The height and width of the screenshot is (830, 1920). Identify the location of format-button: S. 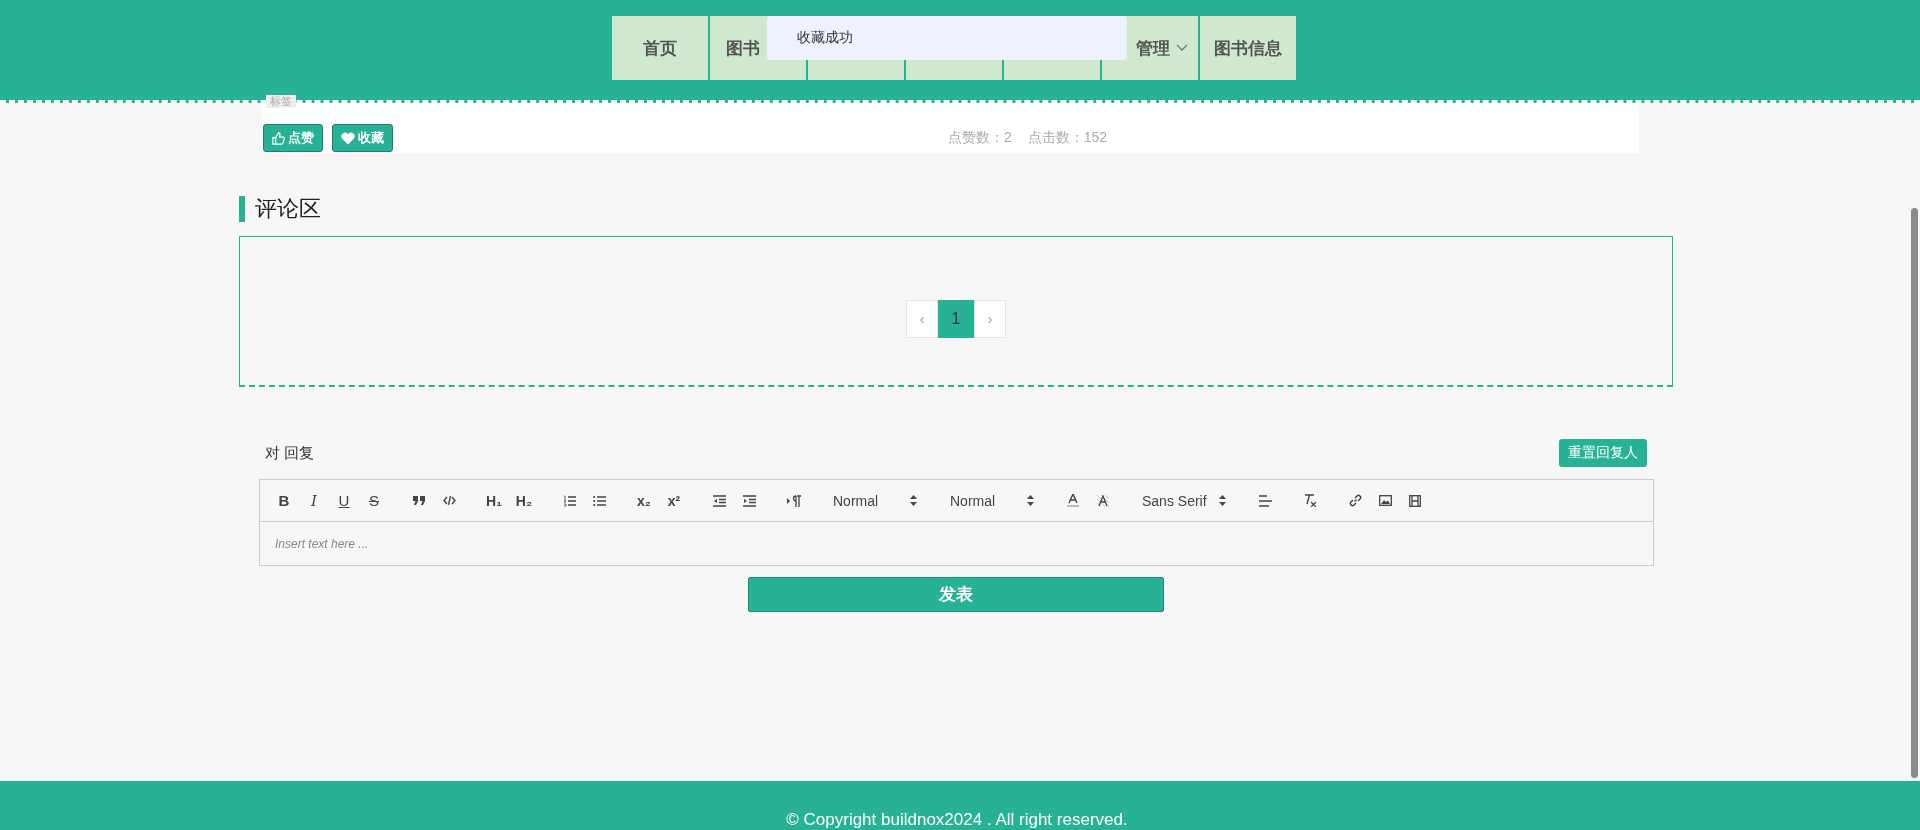
(374, 500).